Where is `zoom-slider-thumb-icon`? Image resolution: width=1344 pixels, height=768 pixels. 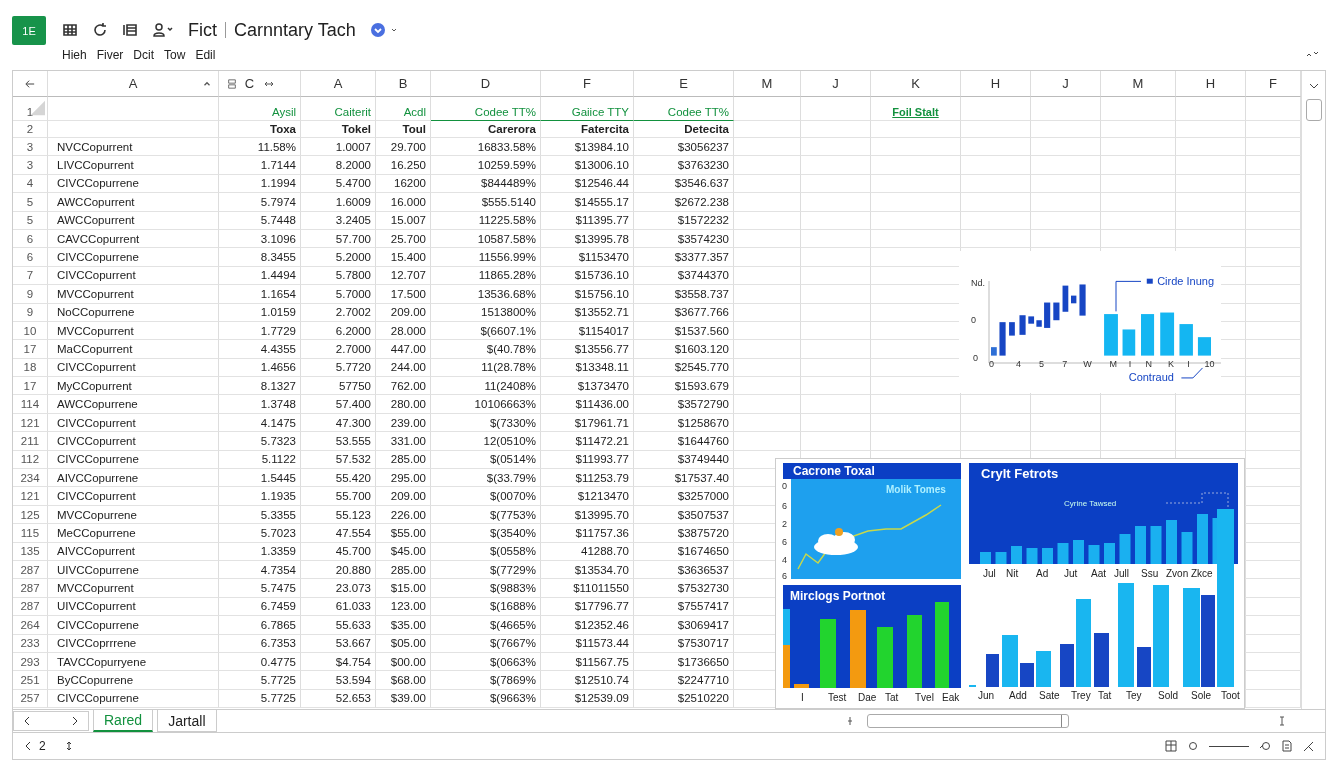
zoom-slider-thumb-icon is located at coordinates (1193, 746).